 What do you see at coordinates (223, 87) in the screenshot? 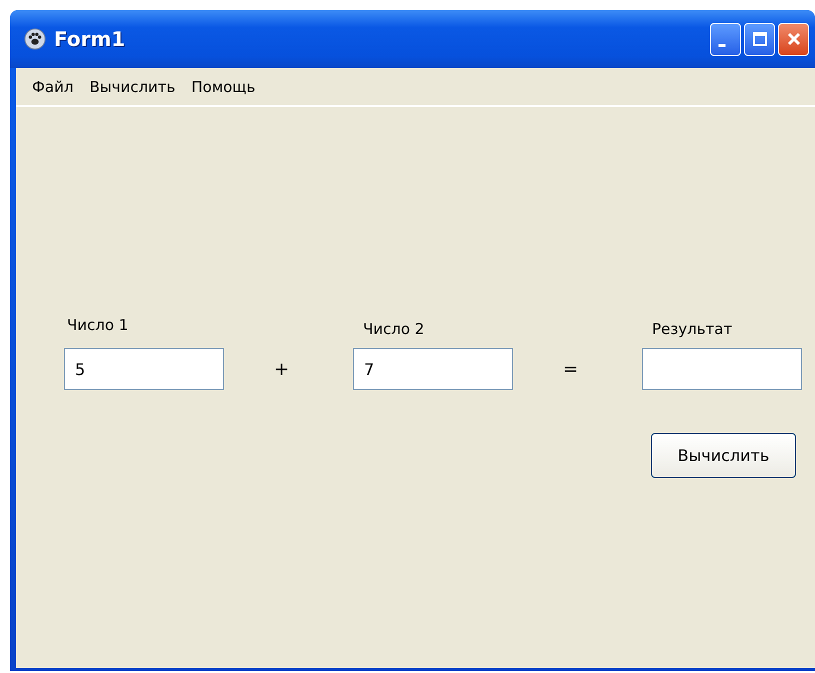
I see `menu-item: Помощь` at bounding box center [223, 87].